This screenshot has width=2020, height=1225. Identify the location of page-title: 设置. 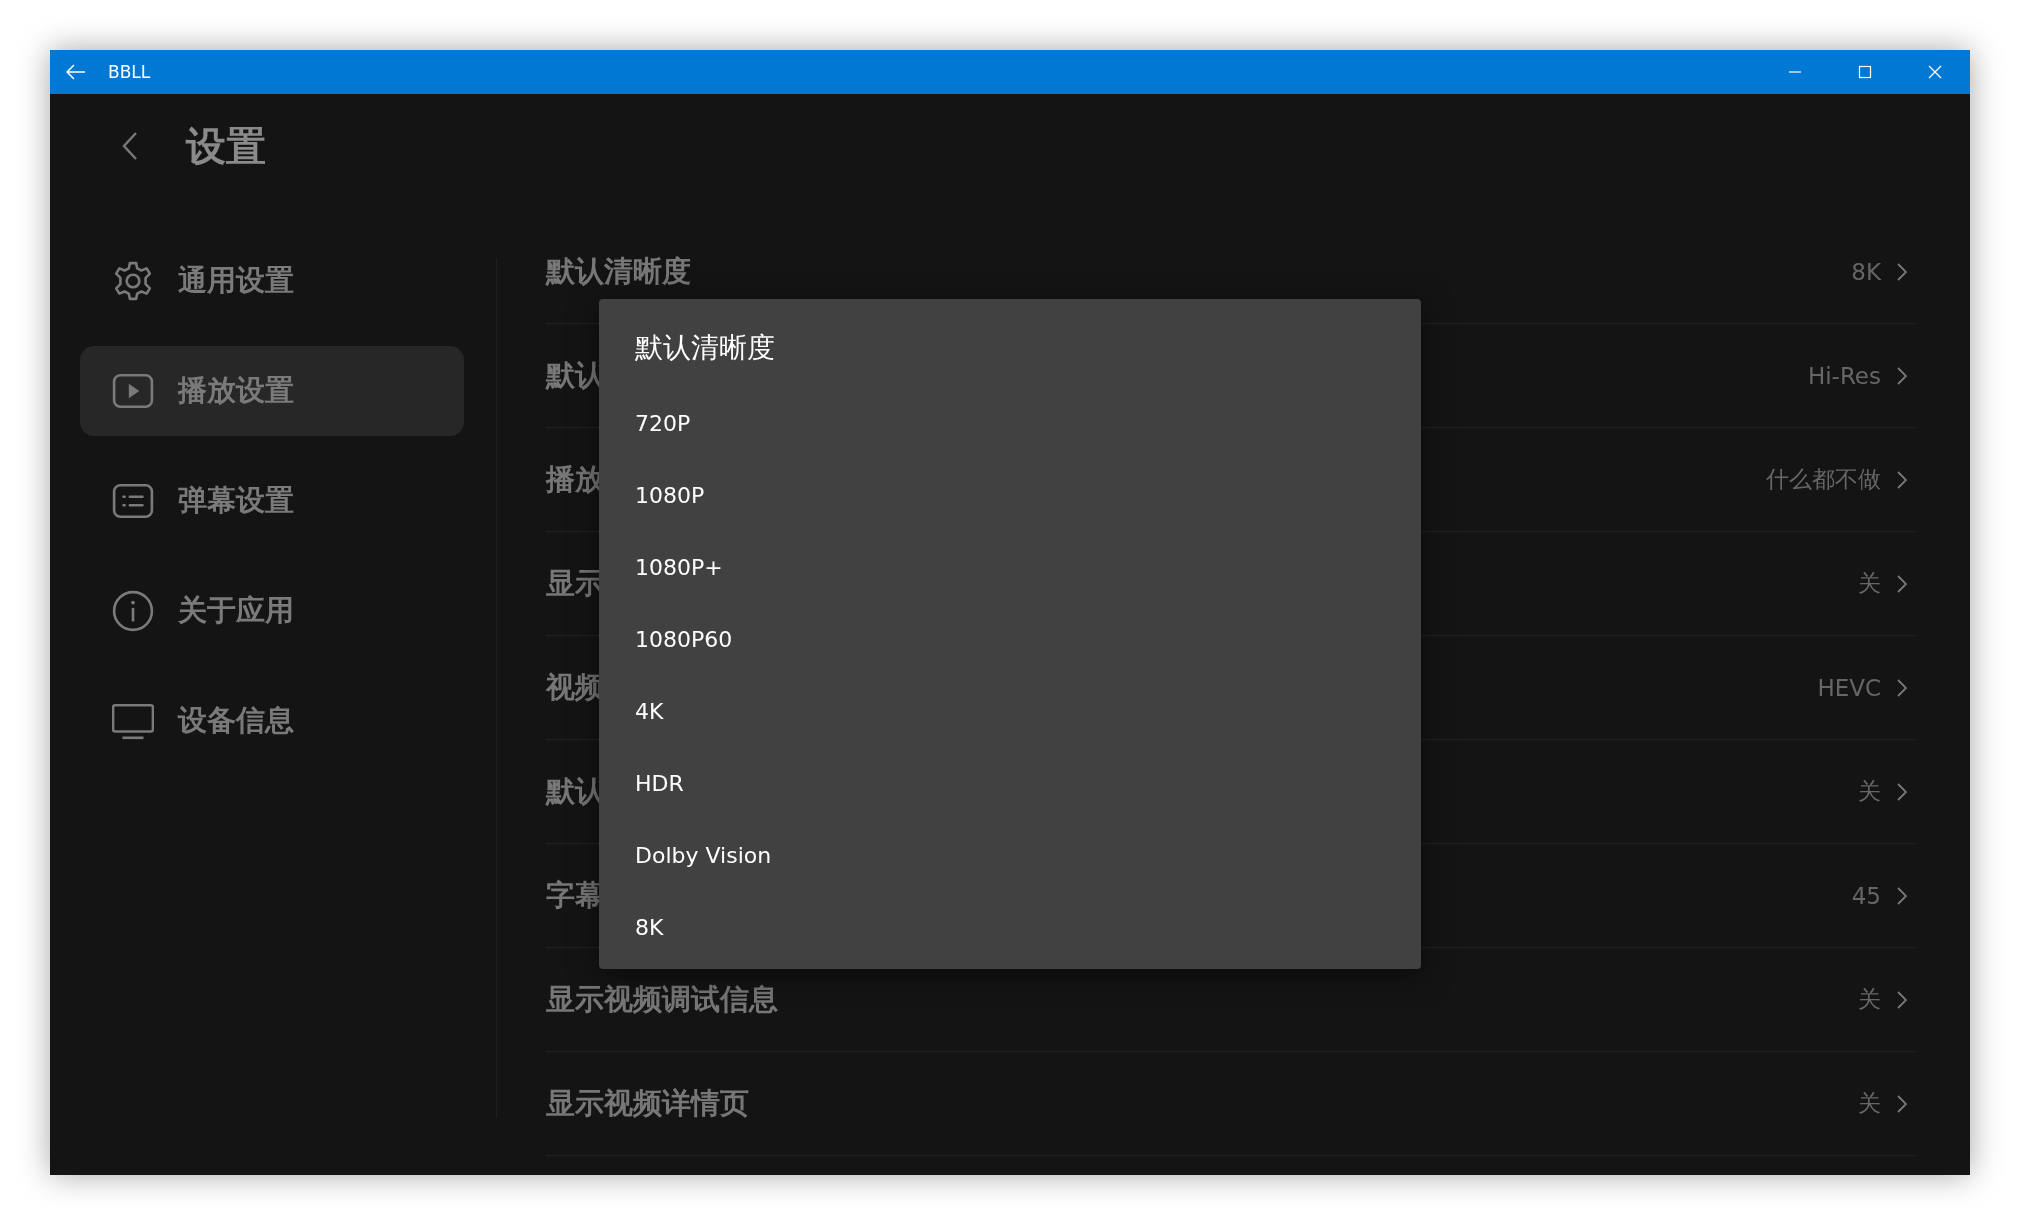
(226, 146).